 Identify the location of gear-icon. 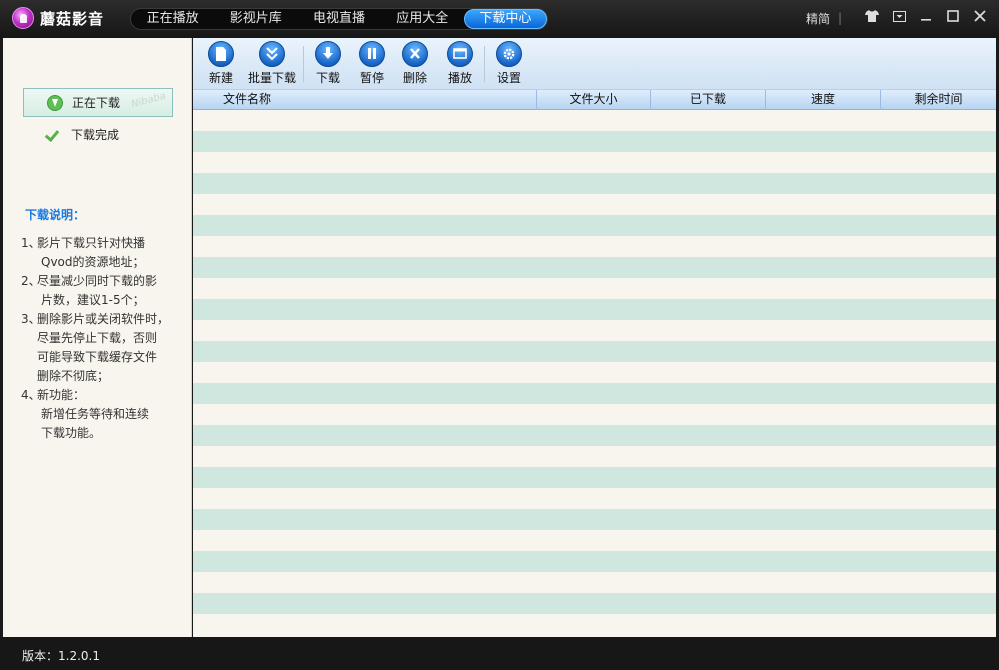
(509, 54).